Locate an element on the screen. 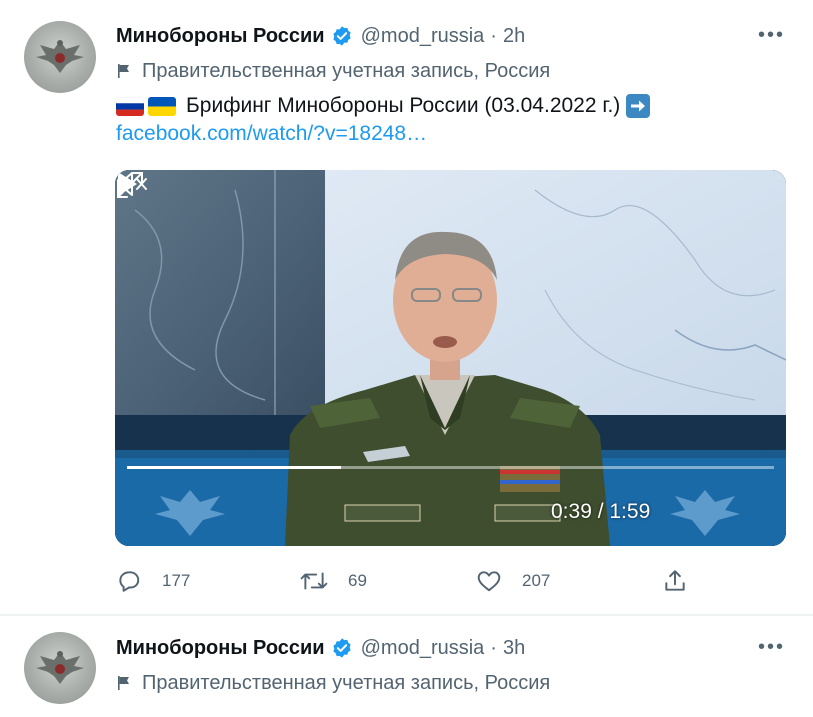  share-button is located at coordinates (685, 581).